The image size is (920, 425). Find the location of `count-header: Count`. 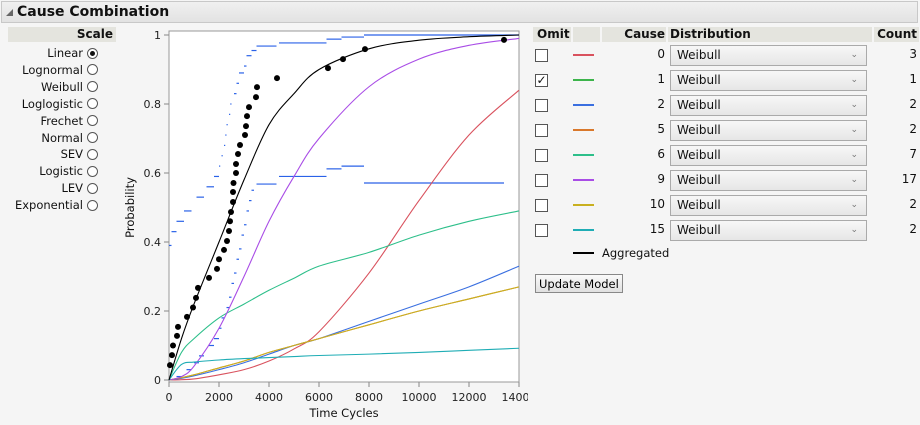

count-header: Count is located at coordinates (896, 34).